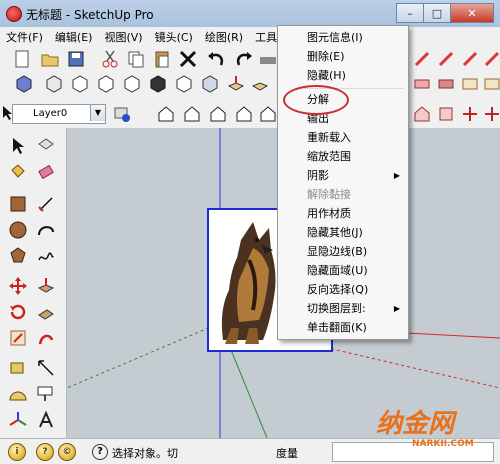 The width and height of the screenshot is (500, 464). What do you see at coordinates (188, 59) in the screenshot?
I see `delete-icon` at bounding box center [188, 59].